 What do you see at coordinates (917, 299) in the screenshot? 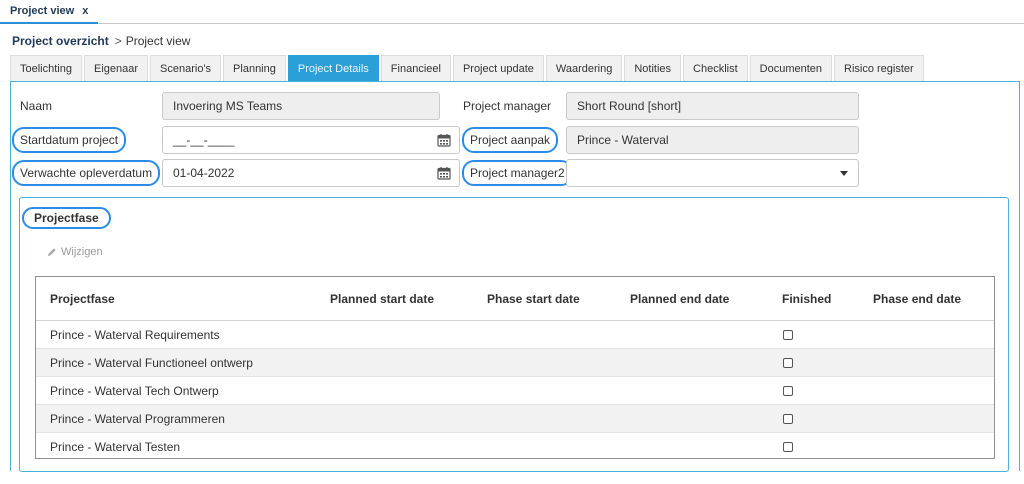
I see `column-header-phase-end-date: Phase end date` at bounding box center [917, 299].